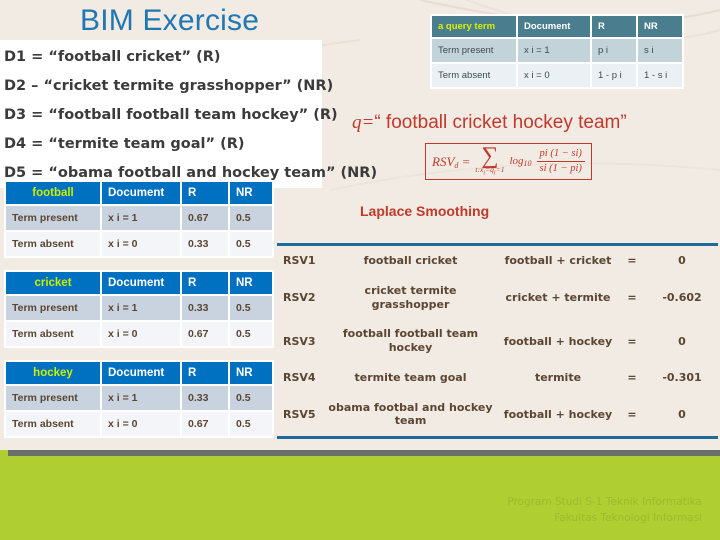 This screenshot has height=540, width=720. Describe the element at coordinates (451, 161) in the screenshot. I see `formula-lhs: RSVd =` at that location.